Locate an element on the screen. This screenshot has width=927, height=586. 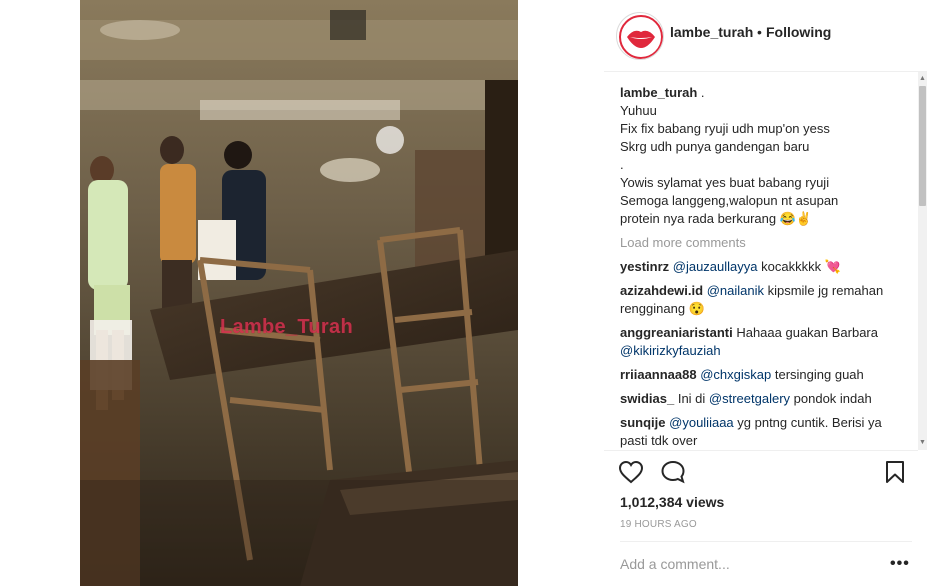
more-options-icon: ••• is located at coordinates (900, 564).